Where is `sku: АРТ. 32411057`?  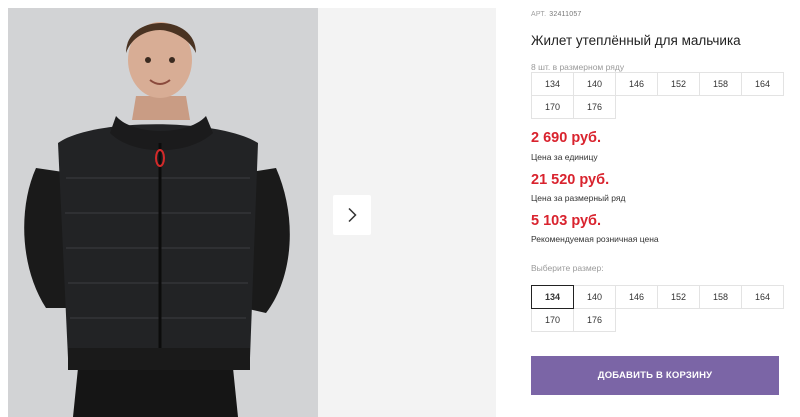 sku: АРТ. 32411057 is located at coordinates (556, 14).